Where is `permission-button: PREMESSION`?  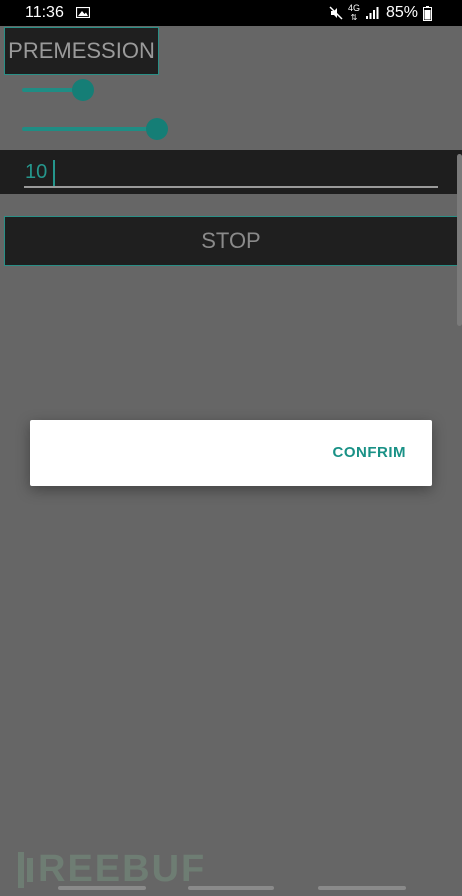
permission-button: PREMESSION is located at coordinates (81, 51).